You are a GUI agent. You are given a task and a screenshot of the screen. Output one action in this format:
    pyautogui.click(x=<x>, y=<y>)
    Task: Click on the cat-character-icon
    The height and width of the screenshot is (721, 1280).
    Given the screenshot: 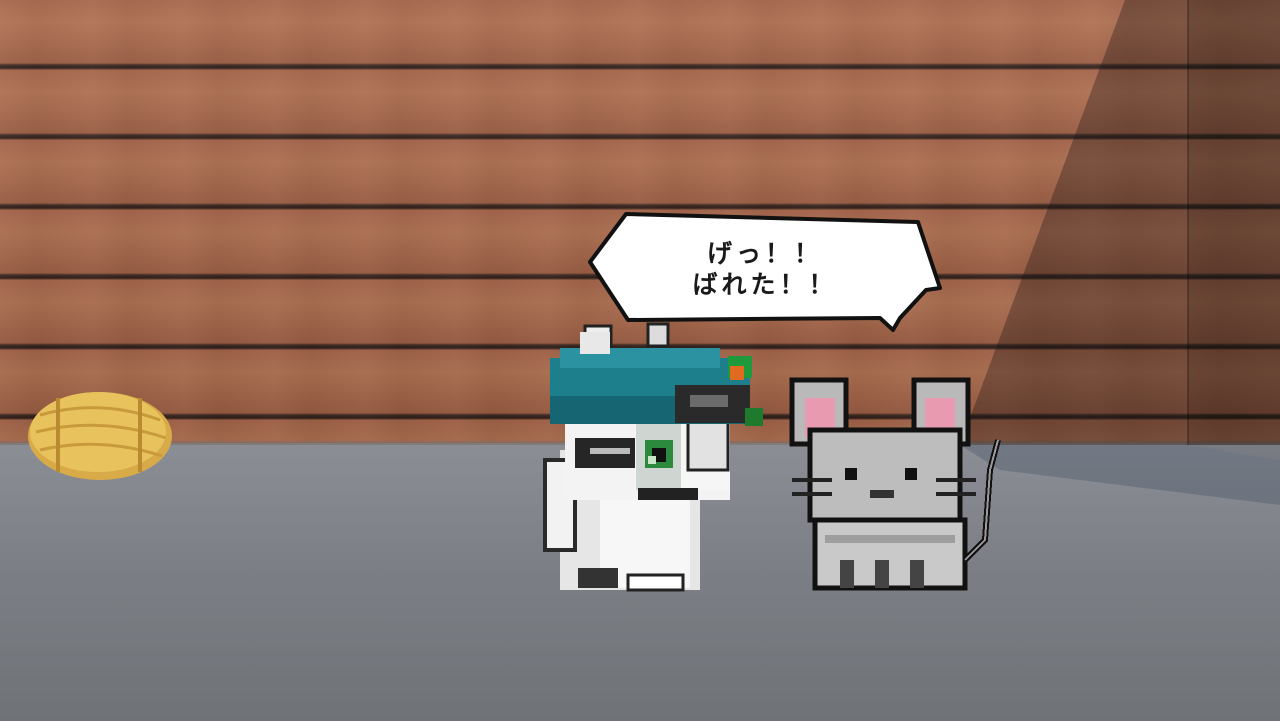 What is the action you would take?
    pyautogui.click(x=653, y=457)
    